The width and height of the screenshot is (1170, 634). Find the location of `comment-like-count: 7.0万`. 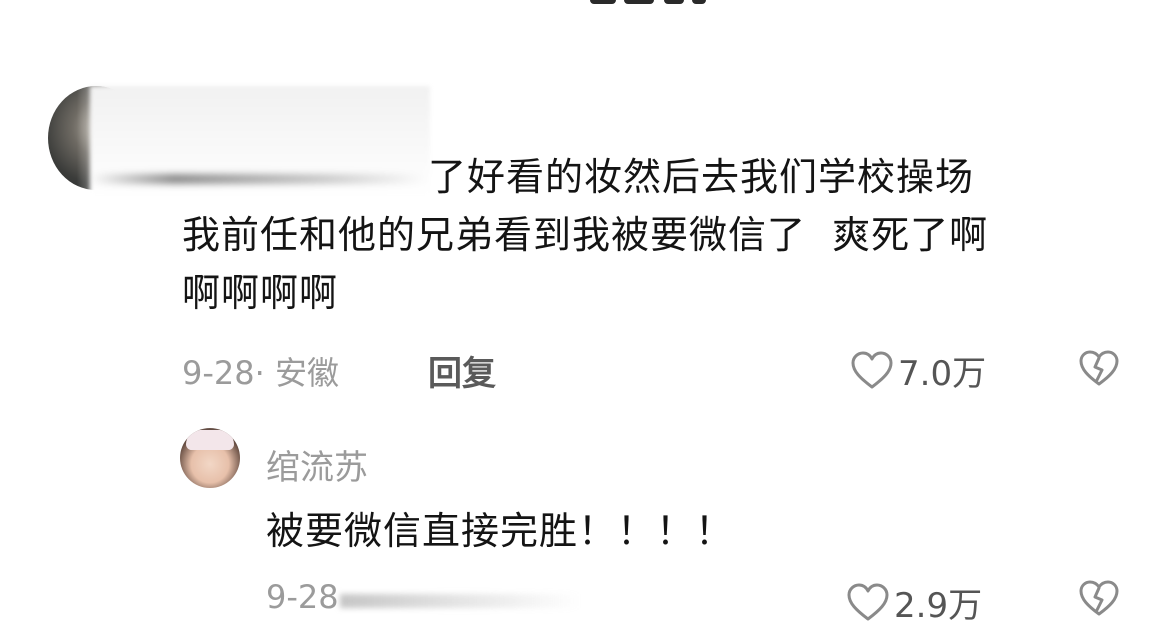

comment-like-count: 7.0万 is located at coordinates (942, 374).